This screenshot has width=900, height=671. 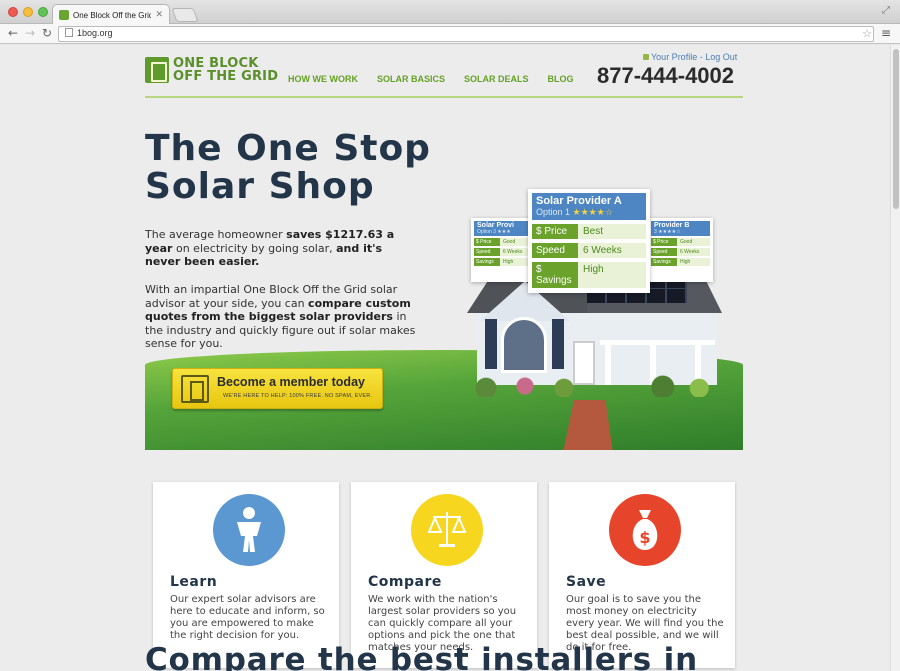 I want to click on zoom-window-button, so click(x=43, y=12).